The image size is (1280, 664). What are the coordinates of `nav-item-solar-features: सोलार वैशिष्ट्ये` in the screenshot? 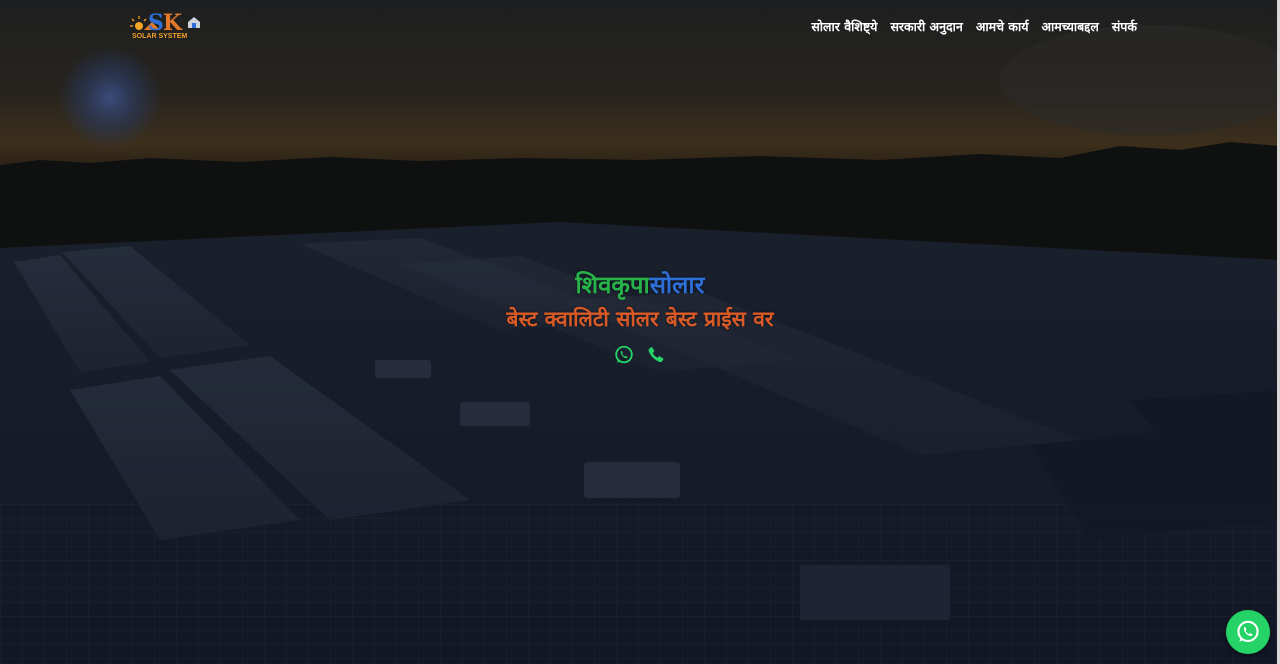 It's located at (844, 26).